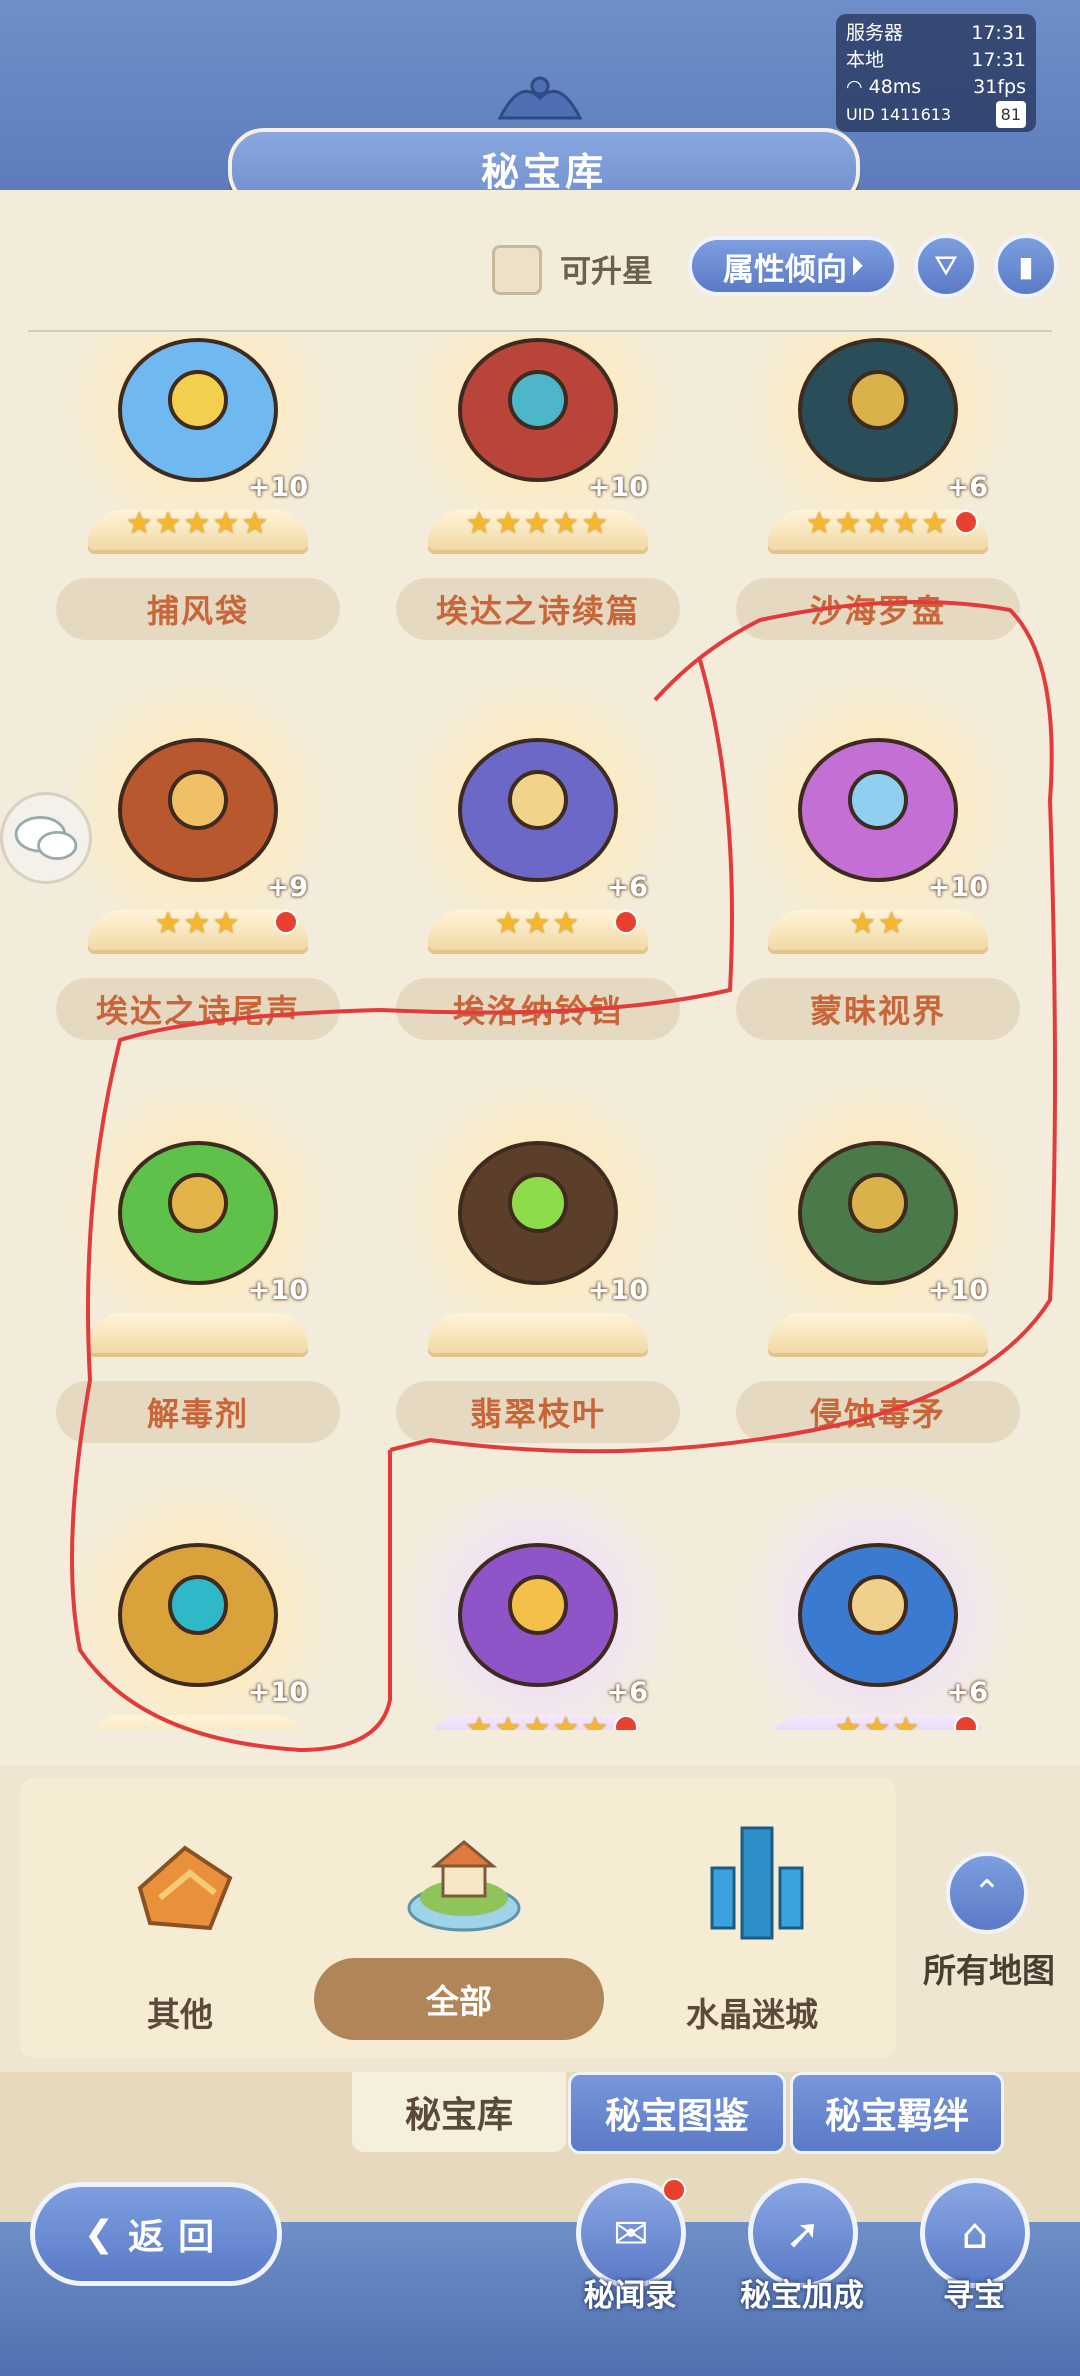 The width and height of the screenshot is (1080, 2376). I want to click on treasure-card: +6★★★传送露水, so click(878, 1597).